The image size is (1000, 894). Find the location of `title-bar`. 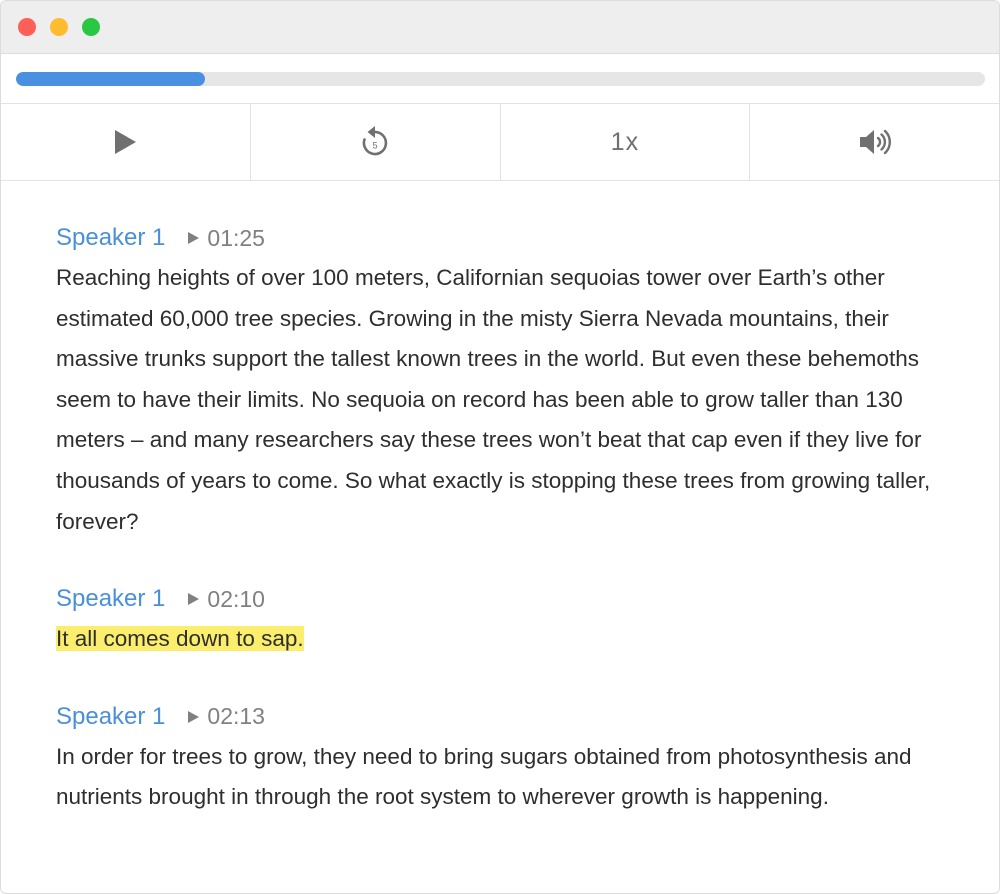

title-bar is located at coordinates (500, 27).